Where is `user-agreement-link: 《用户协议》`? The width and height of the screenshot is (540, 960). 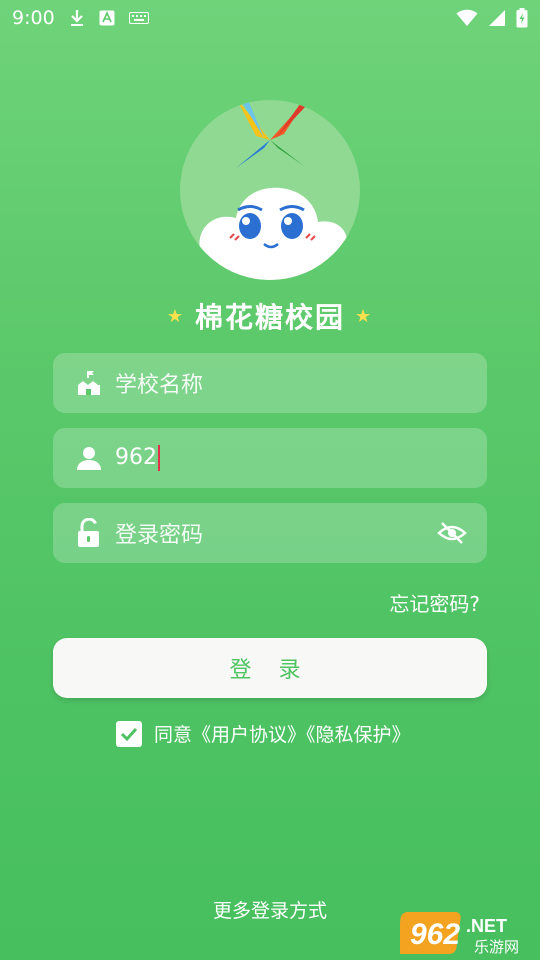
user-agreement-link: 《用户协议》 is located at coordinates (249, 735).